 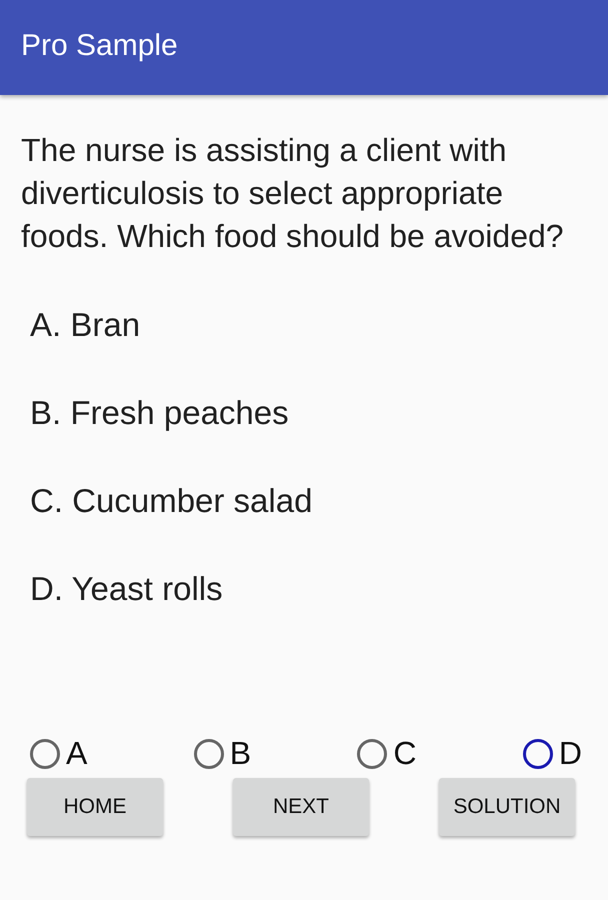 I want to click on action-button: HOME, so click(x=95, y=807).